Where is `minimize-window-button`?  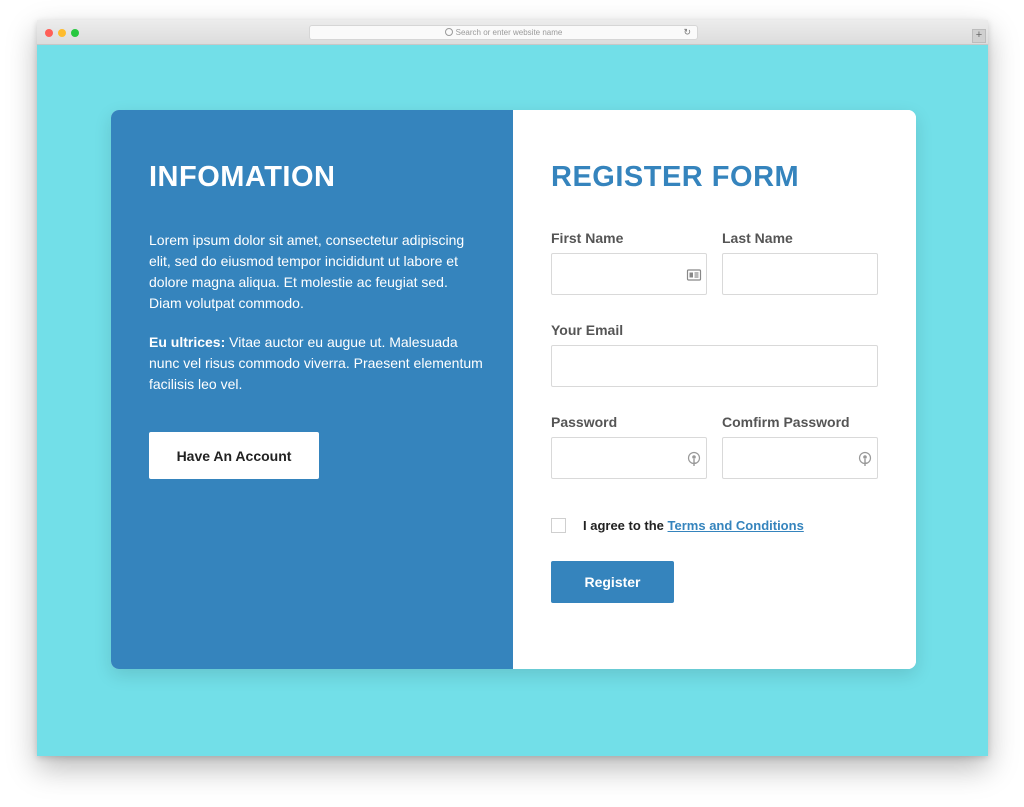 minimize-window-button is located at coordinates (62, 33).